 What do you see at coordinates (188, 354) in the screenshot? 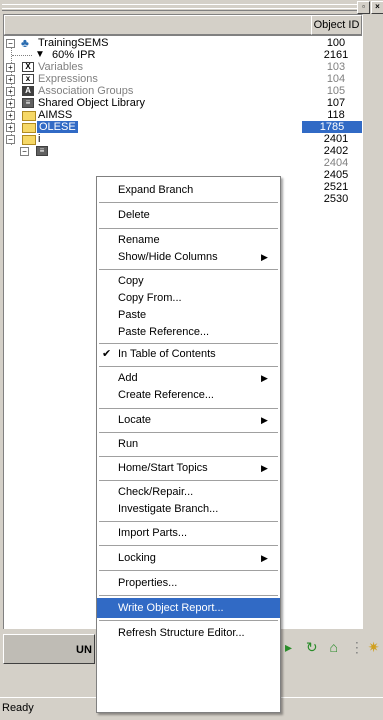
I see `menu-item-in-table-of-contents: ✔ In Table of Contents` at bounding box center [188, 354].